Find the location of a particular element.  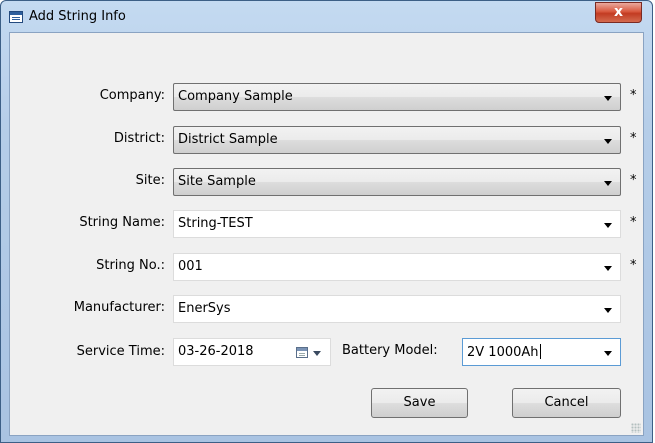

string-name-label-wrap: String Name: is located at coordinates (87, 223).